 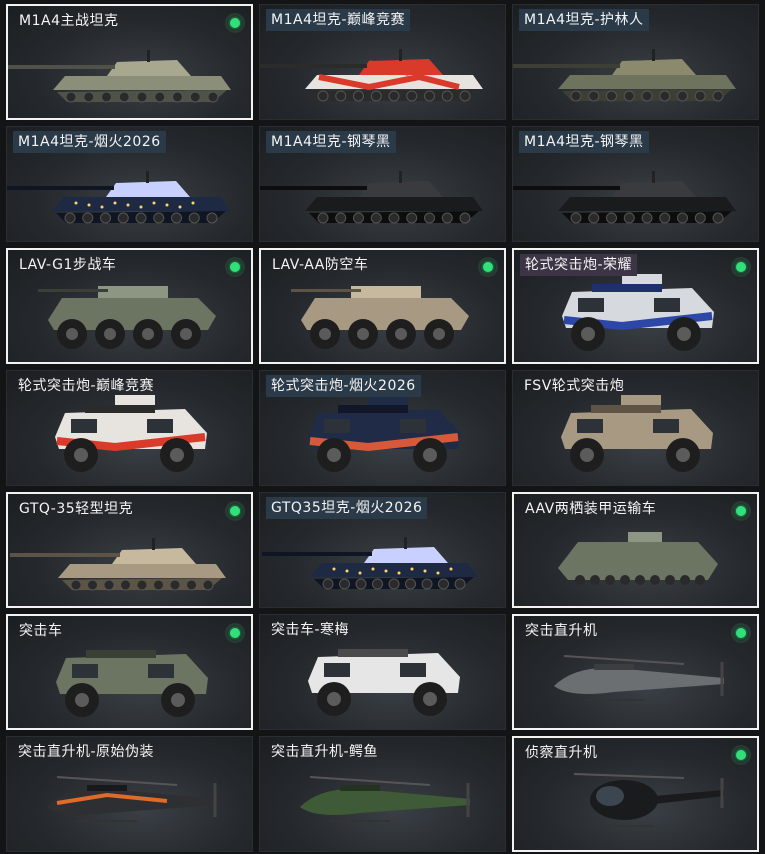 I want to click on vehicle-name: AAV两栖装甲运输车, so click(x=591, y=509).